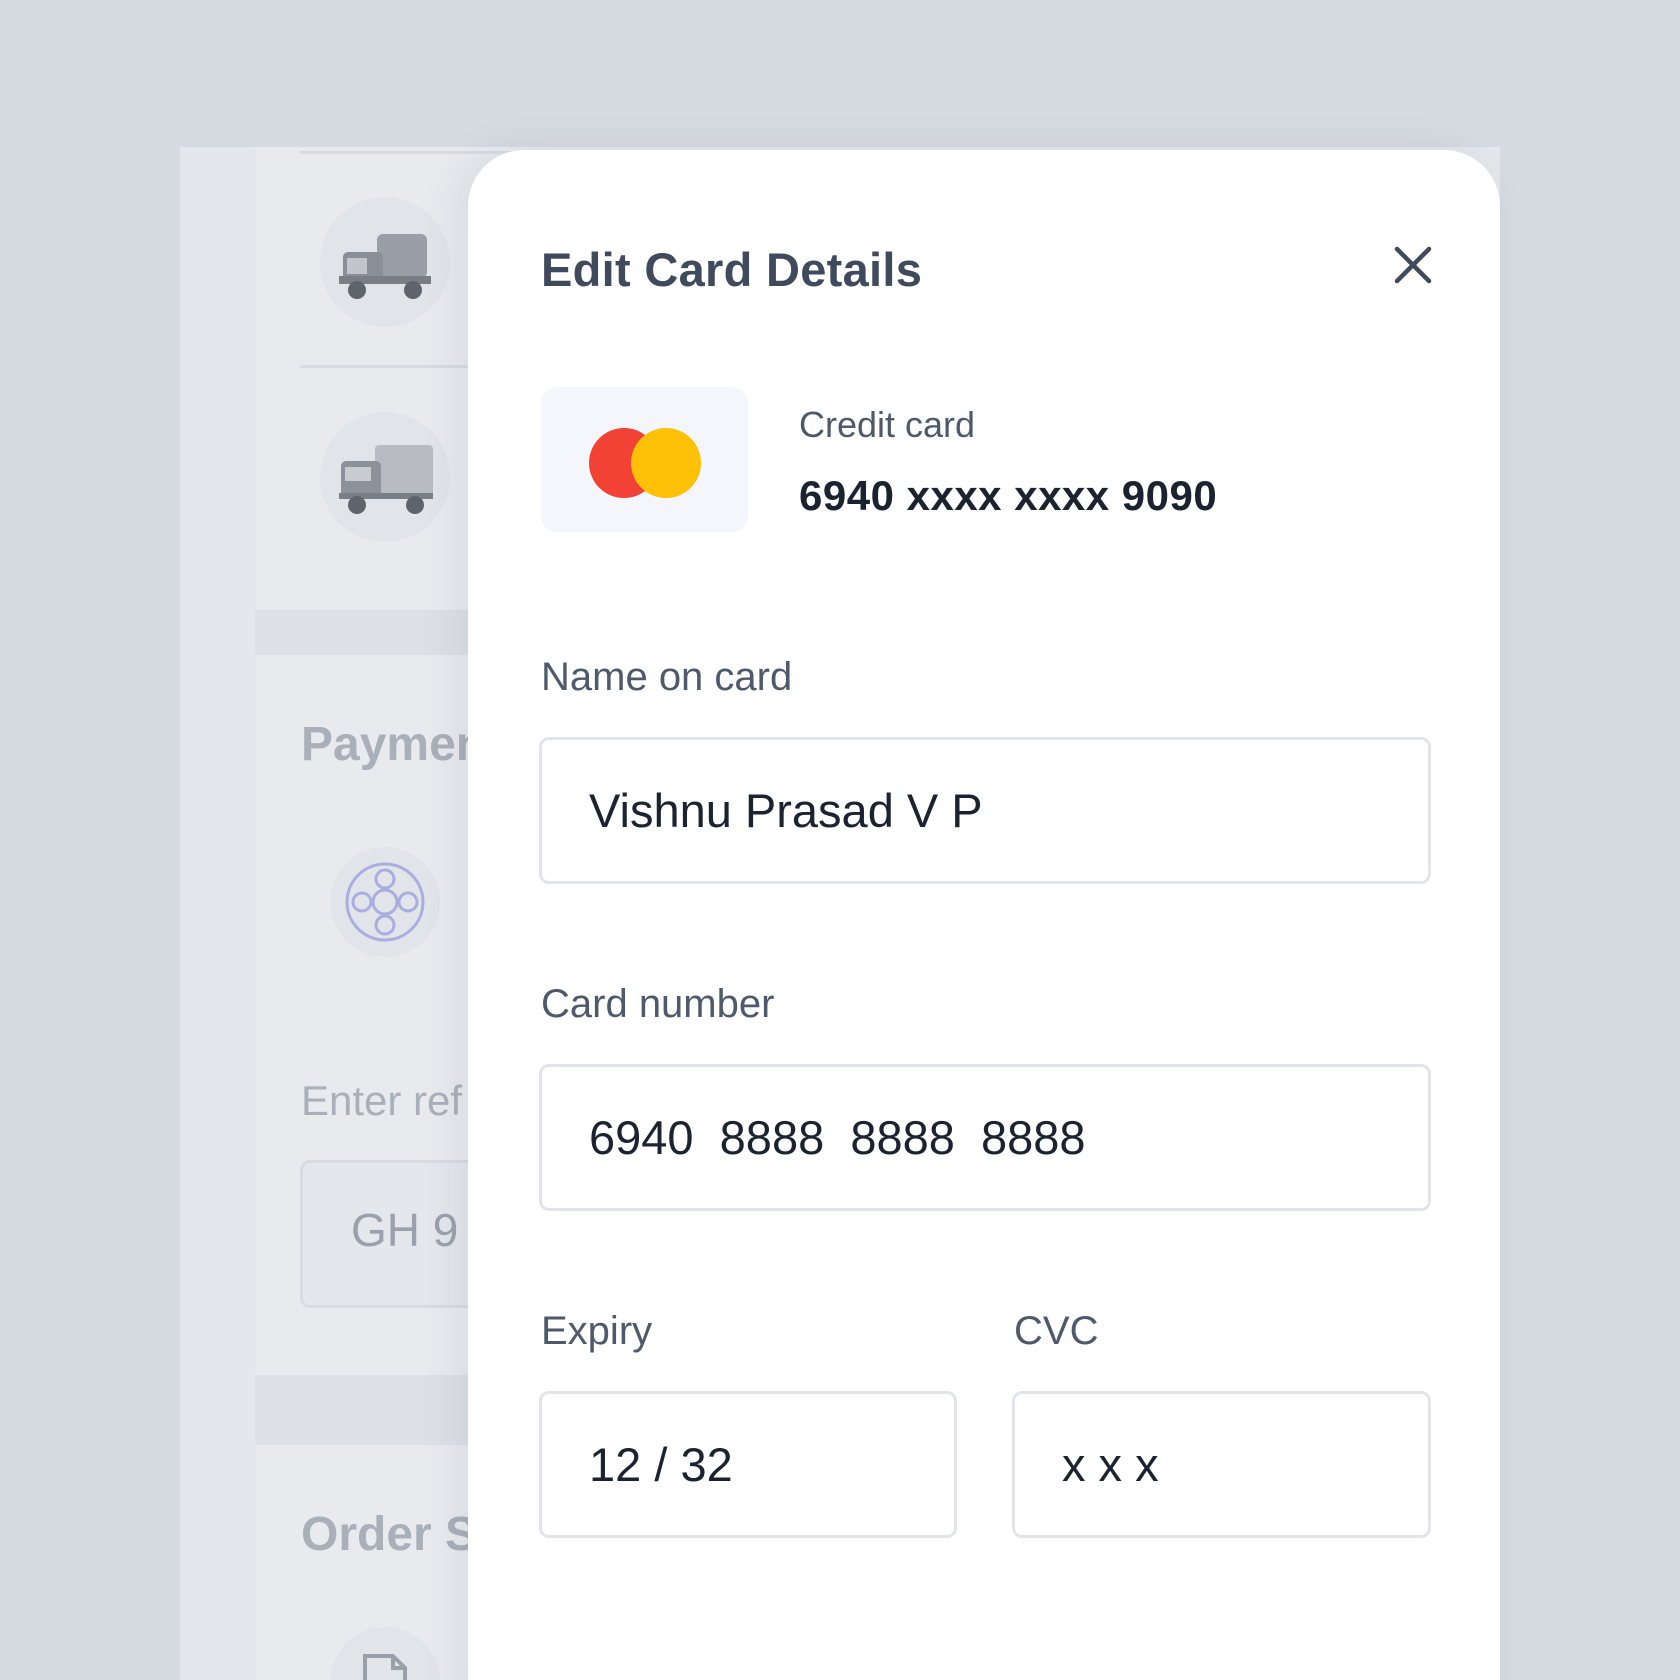 The width and height of the screenshot is (1680, 1680). Describe the element at coordinates (385, 1667) in the screenshot. I see `invoice-icon: $` at that location.